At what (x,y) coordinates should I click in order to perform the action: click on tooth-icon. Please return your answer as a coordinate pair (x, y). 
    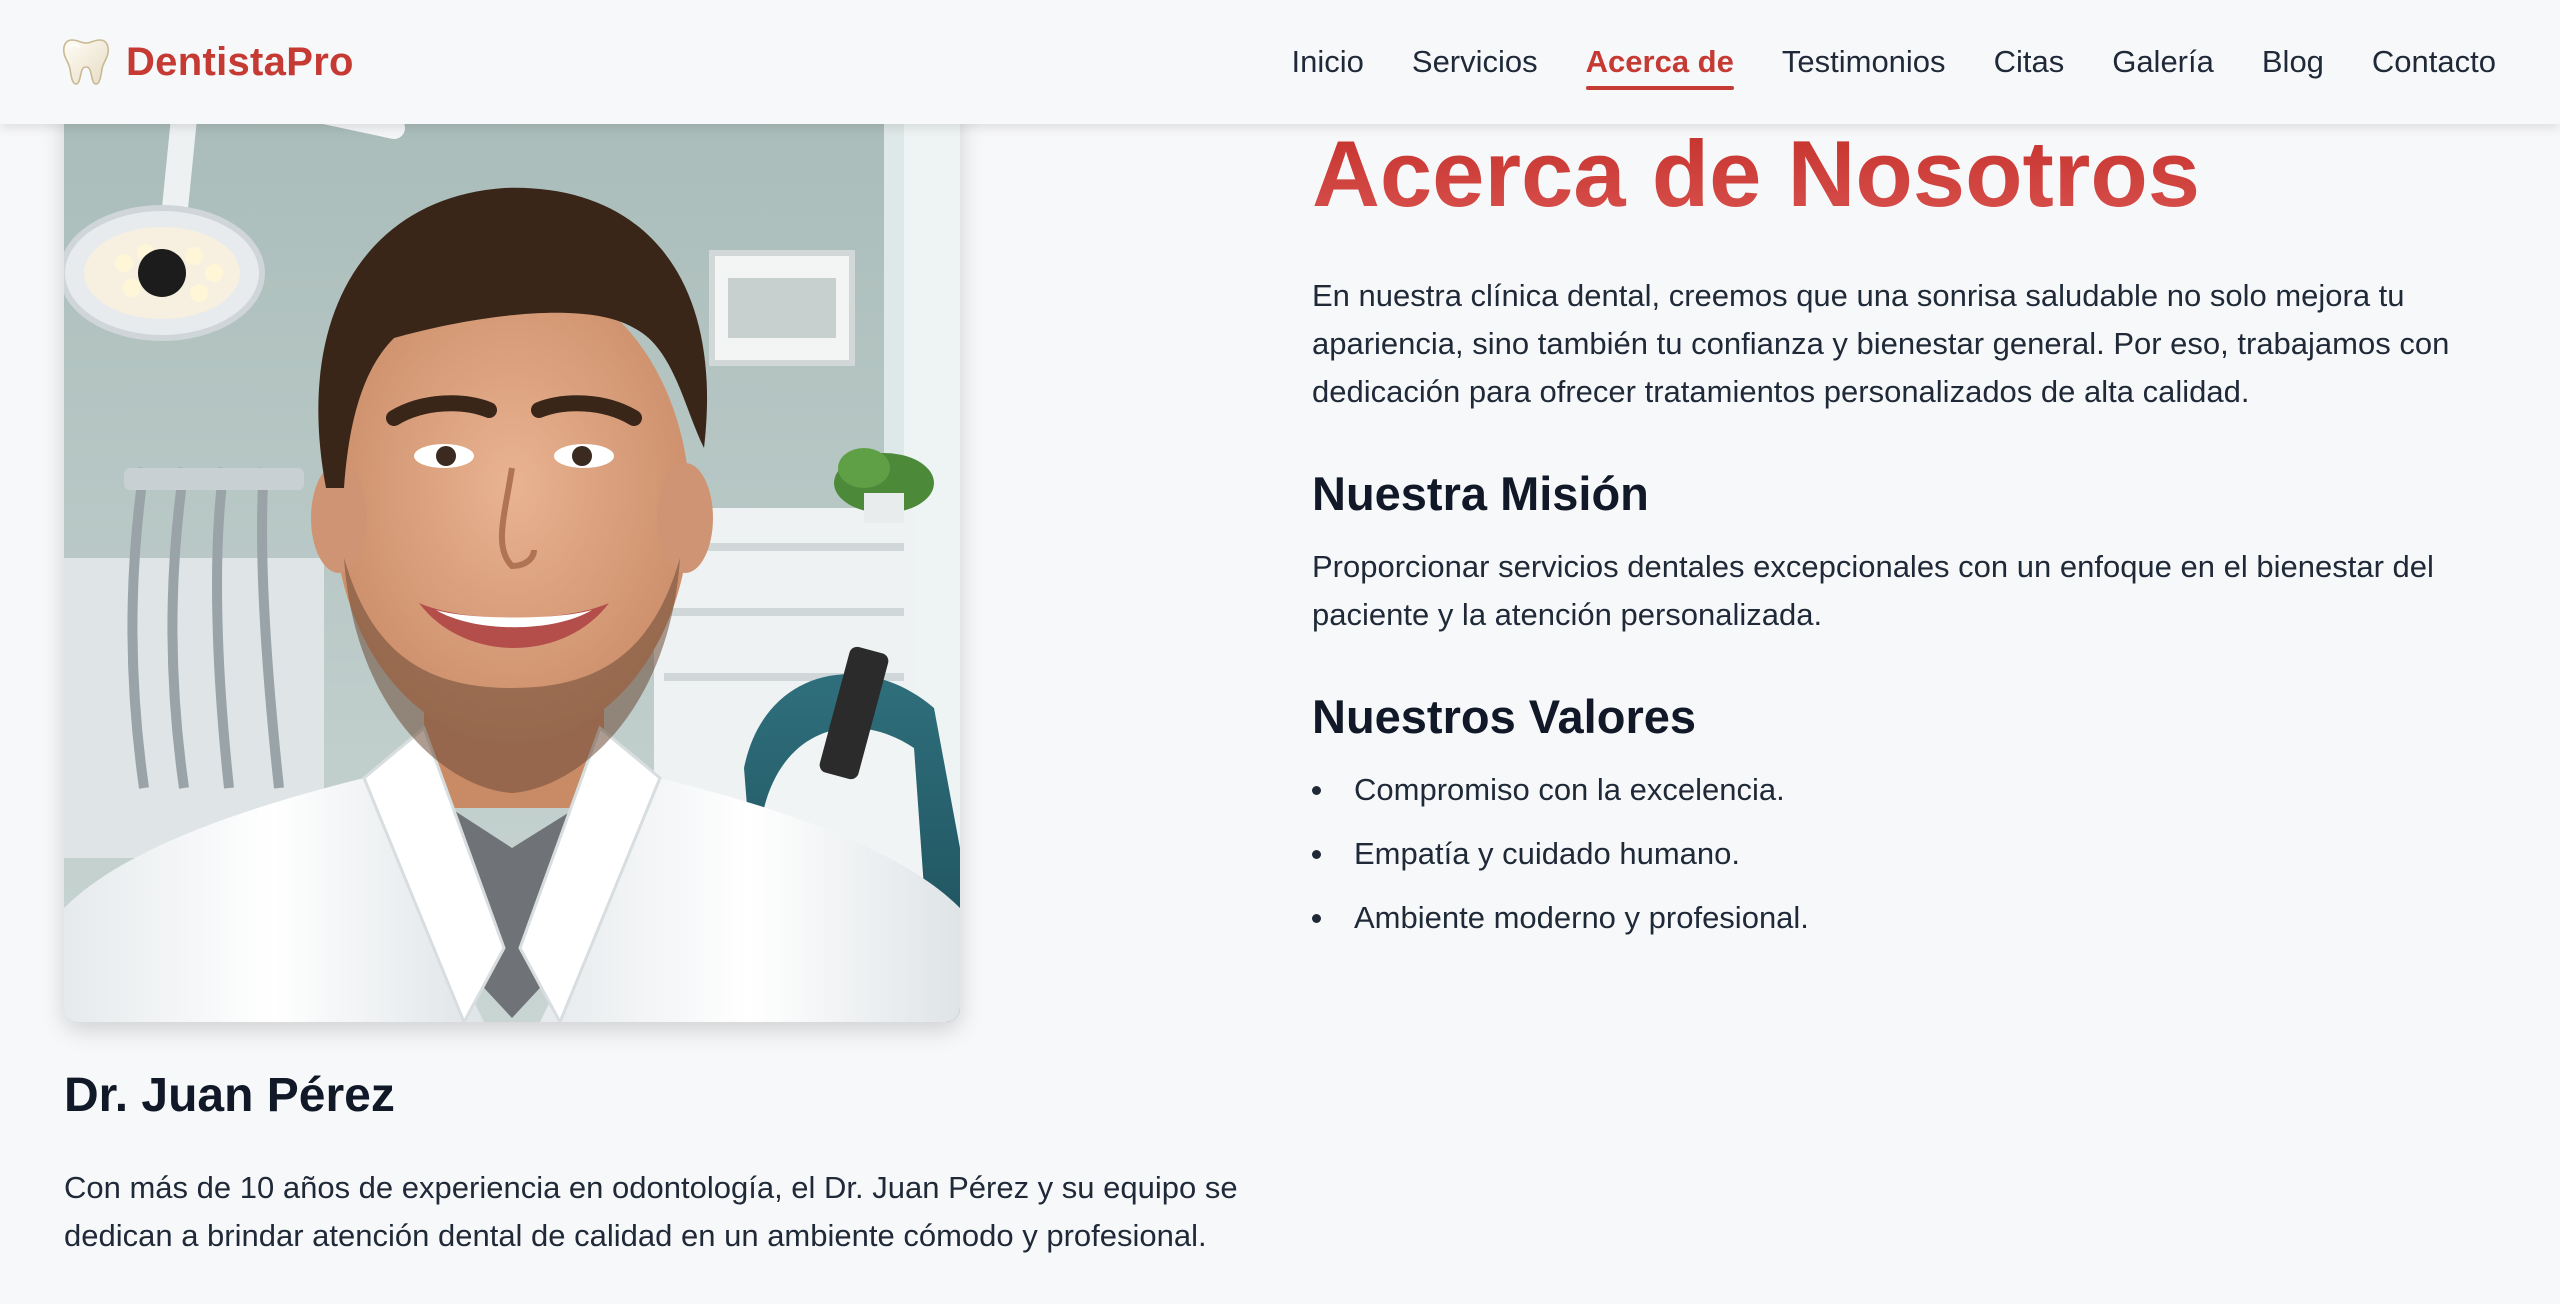
    Looking at the image, I should click on (86, 62).